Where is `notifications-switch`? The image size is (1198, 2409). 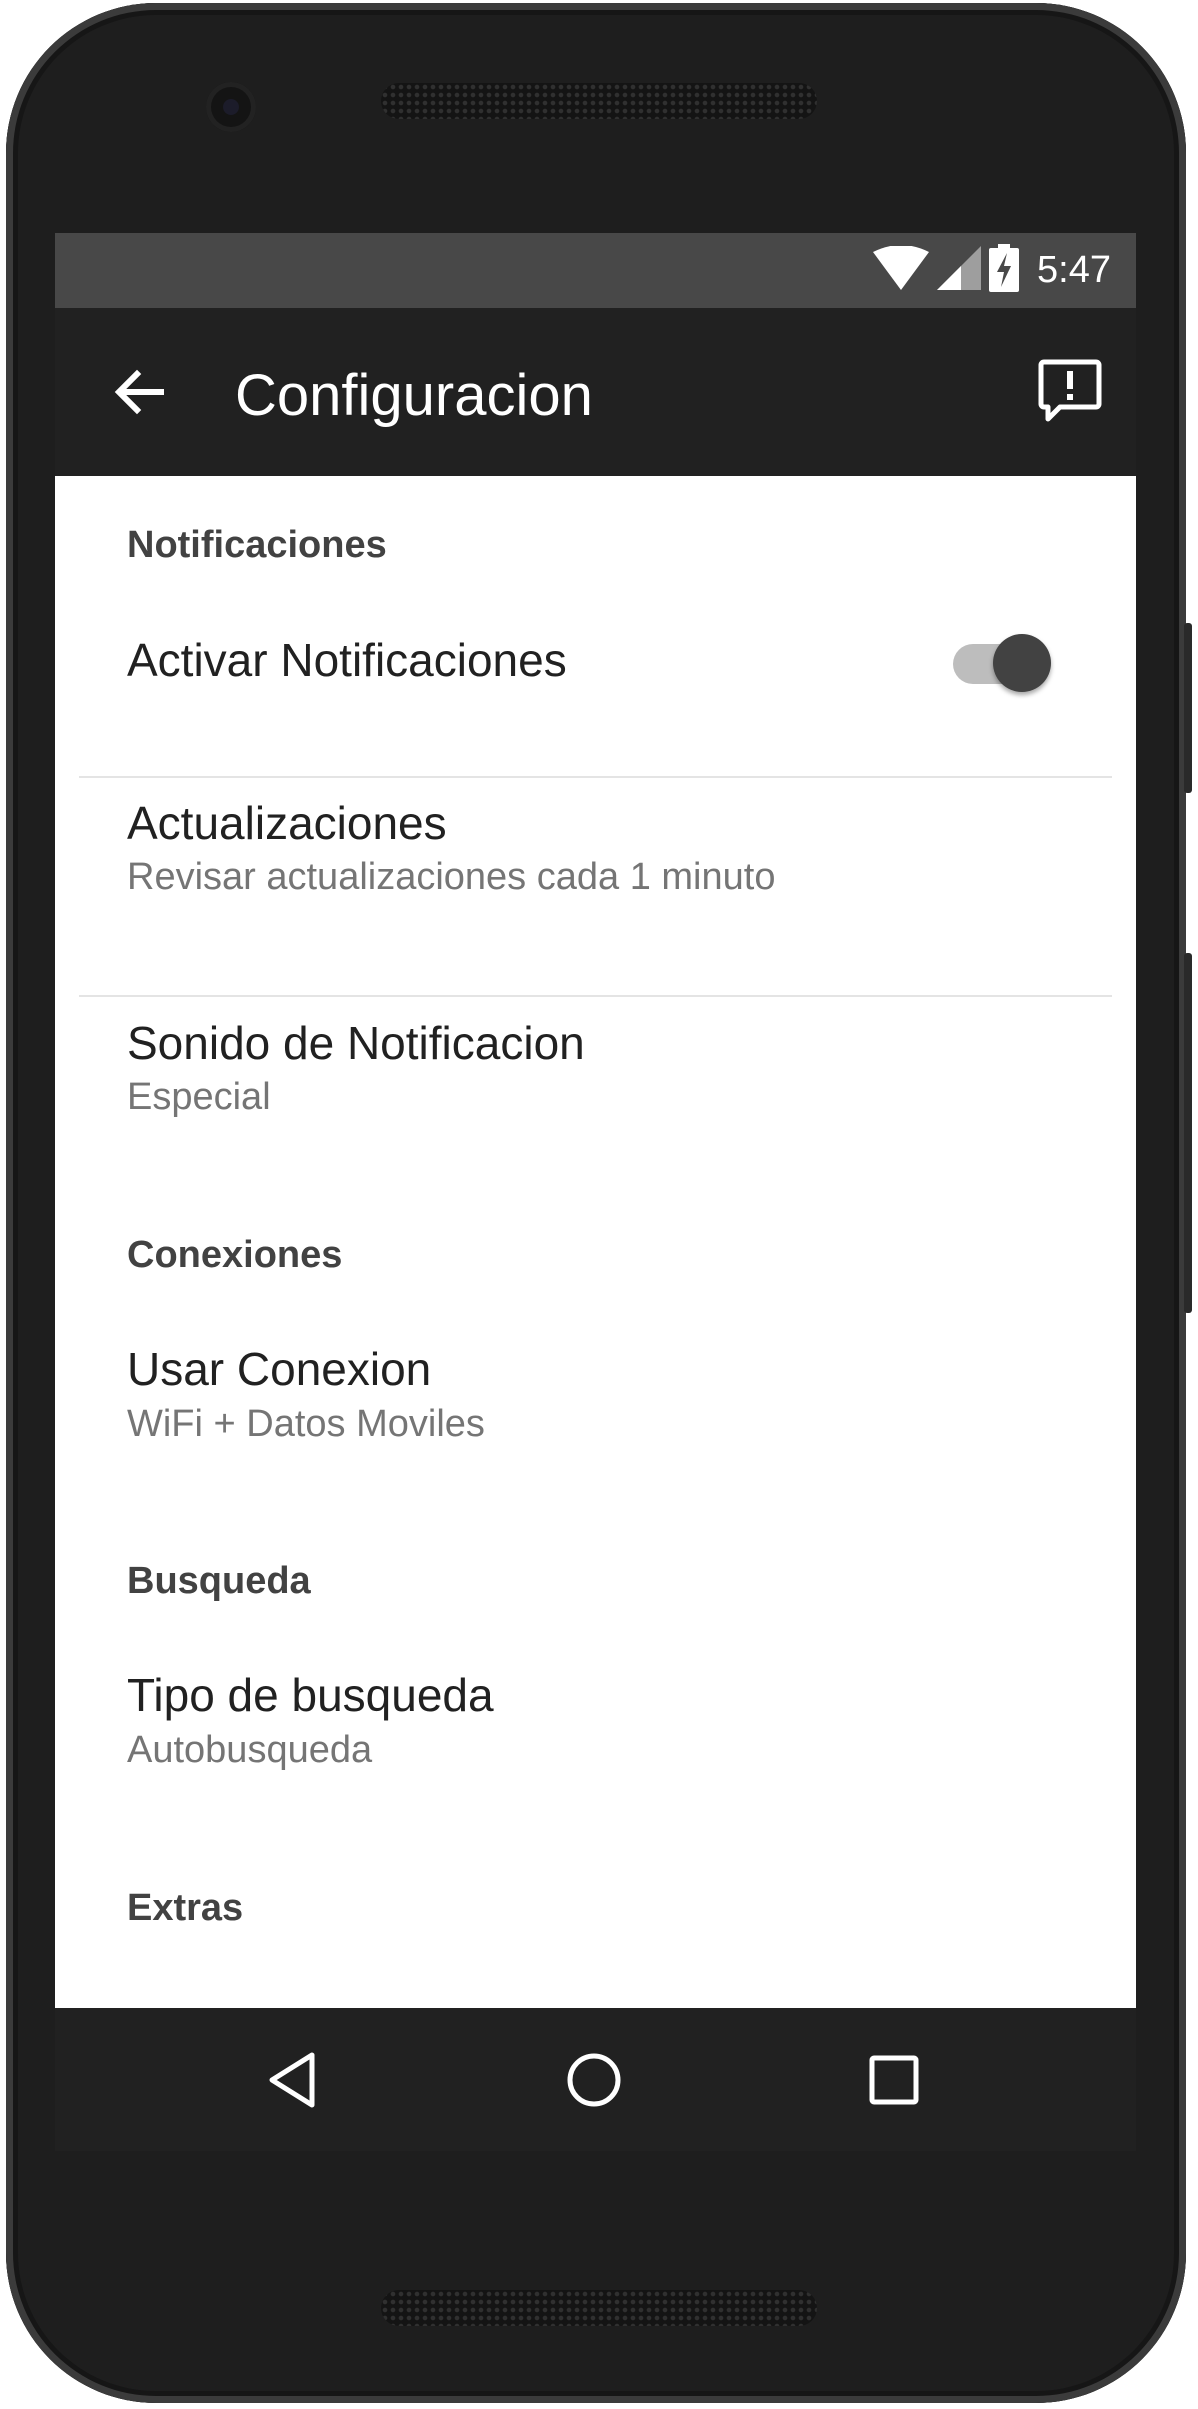 notifications-switch is located at coordinates (1008, 657).